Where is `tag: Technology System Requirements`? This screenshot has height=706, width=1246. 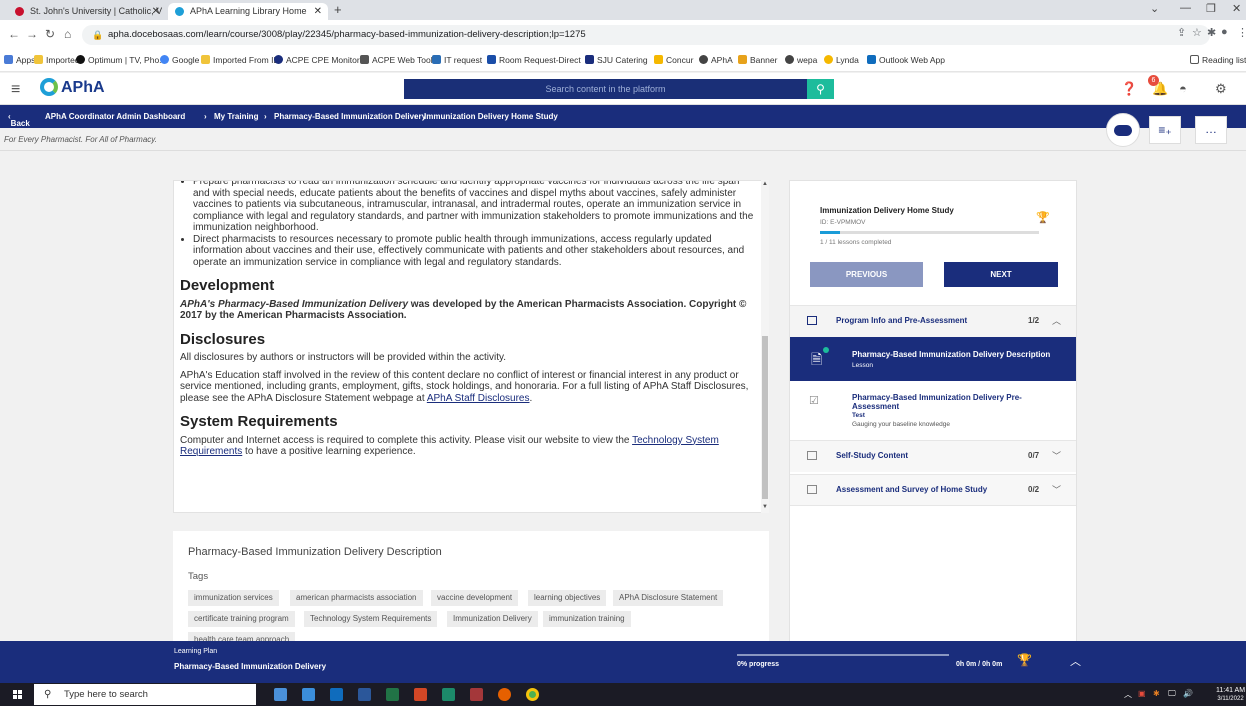
tag: Technology System Requirements is located at coordinates (371, 619).